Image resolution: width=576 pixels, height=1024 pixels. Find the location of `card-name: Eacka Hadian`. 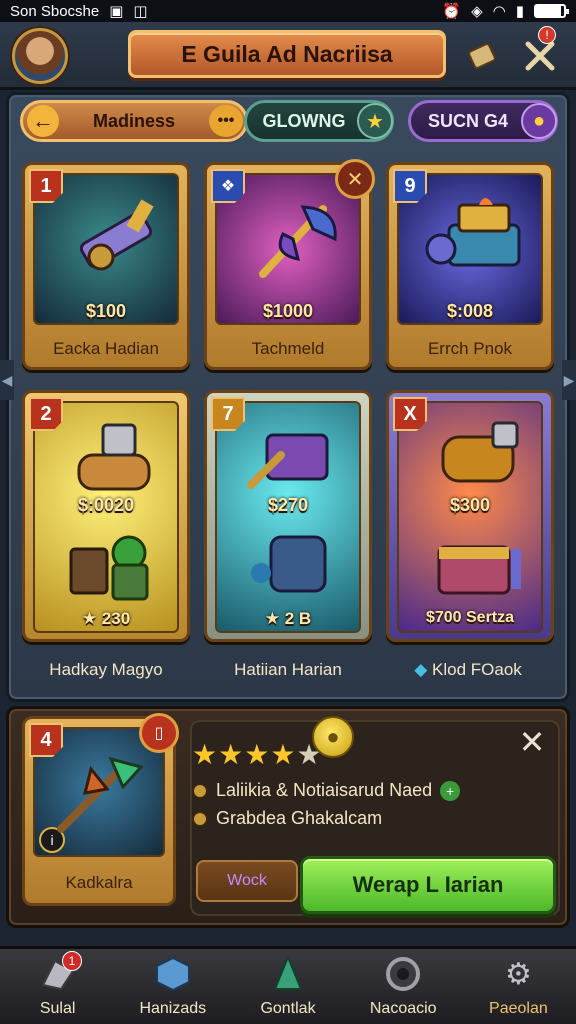

card-name: Eacka Hadian is located at coordinates (106, 348).